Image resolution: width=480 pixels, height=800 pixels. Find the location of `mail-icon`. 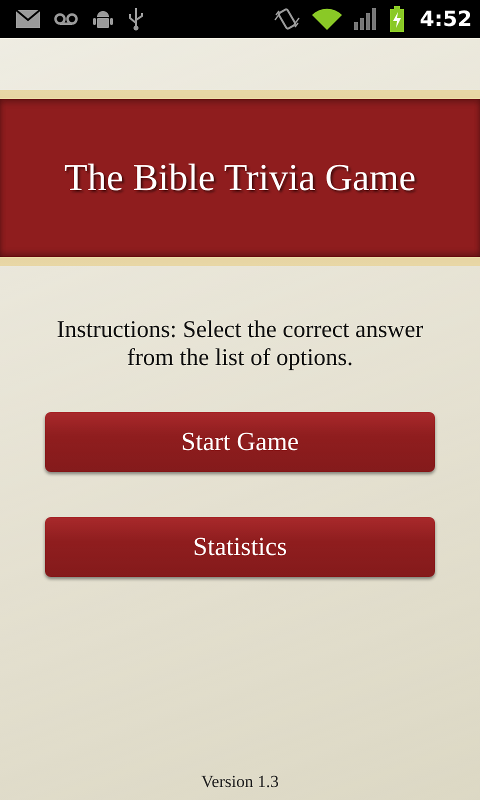

mail-icon is located at coordinates (28, 19).